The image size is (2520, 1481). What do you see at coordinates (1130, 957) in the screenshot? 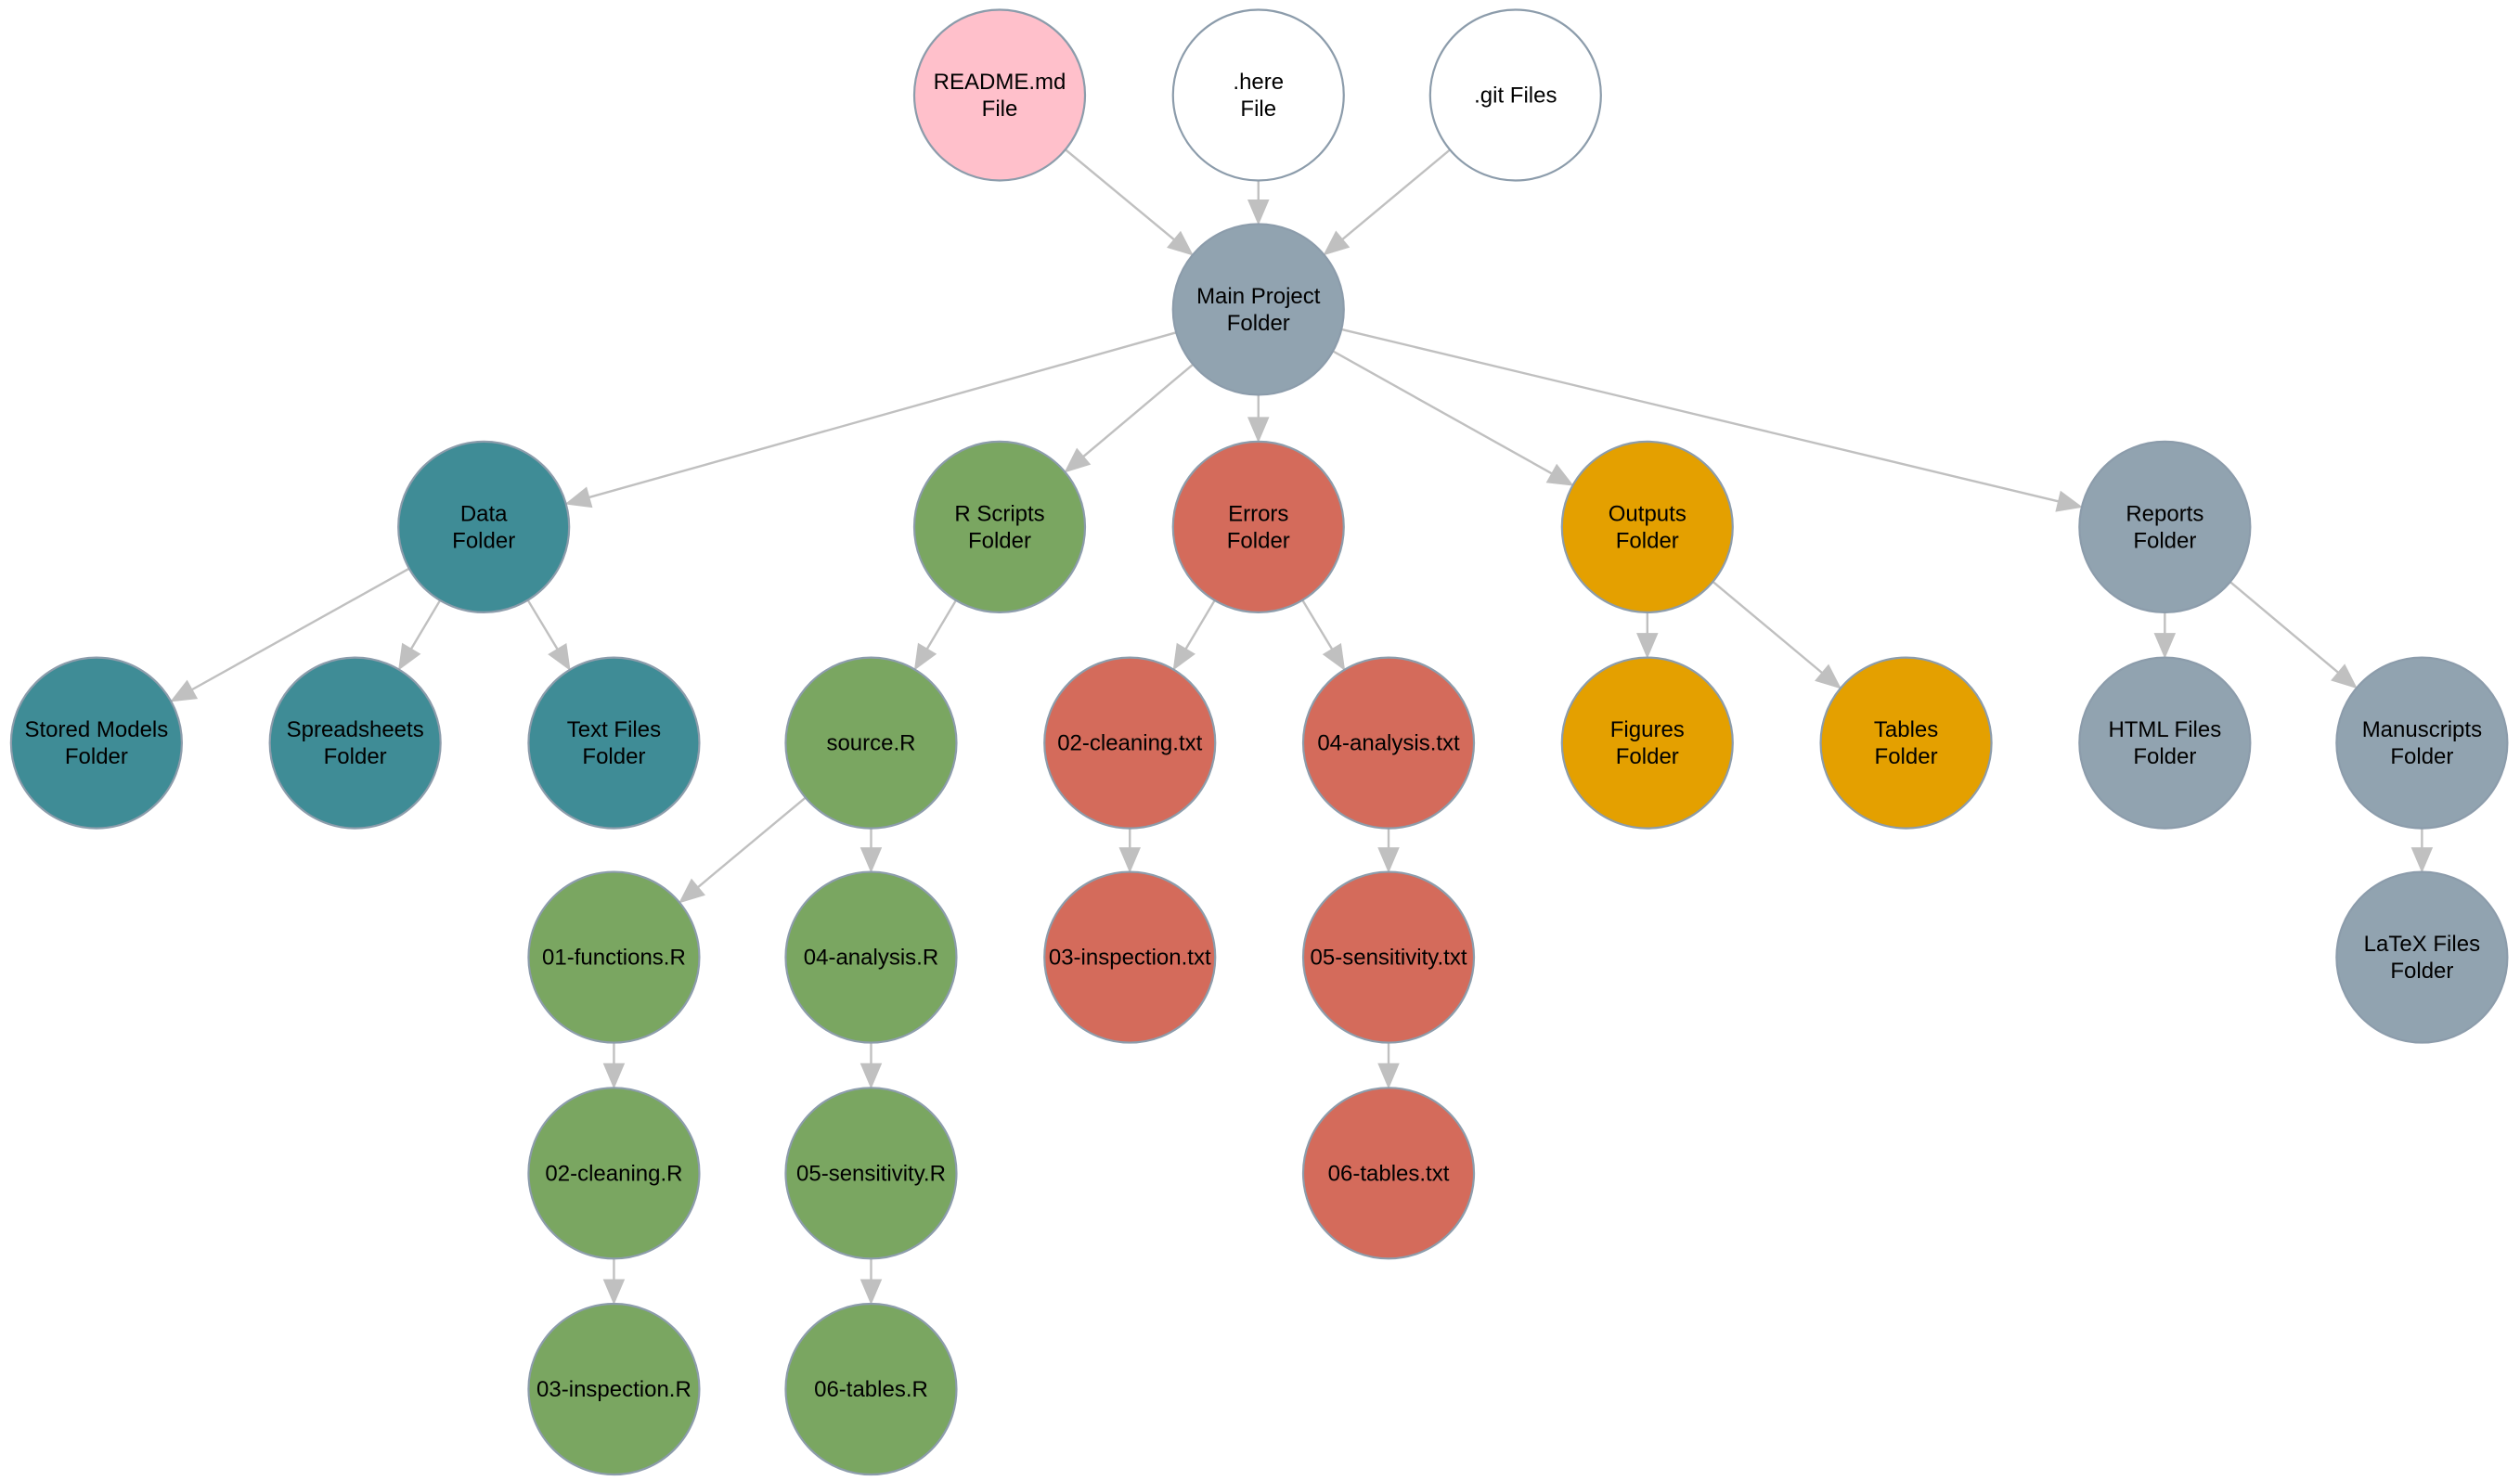
I see `node-err03: 03-inspection.txt` at bounding box center [1130, 957].